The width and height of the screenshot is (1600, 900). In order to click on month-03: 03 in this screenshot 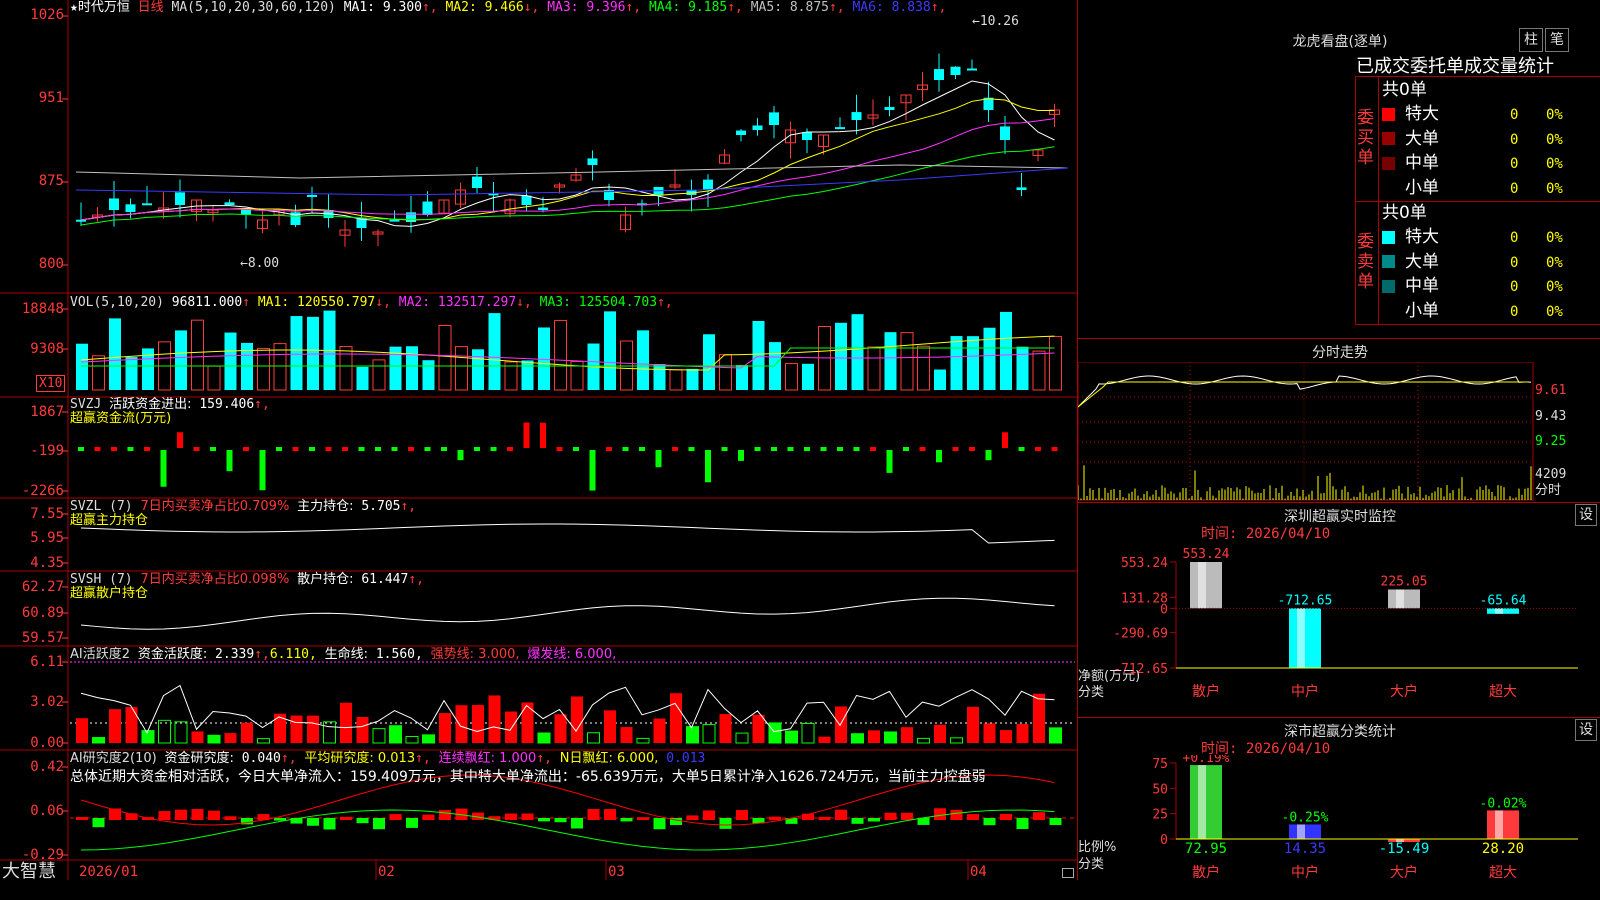, I will do `click(616, 872)`.